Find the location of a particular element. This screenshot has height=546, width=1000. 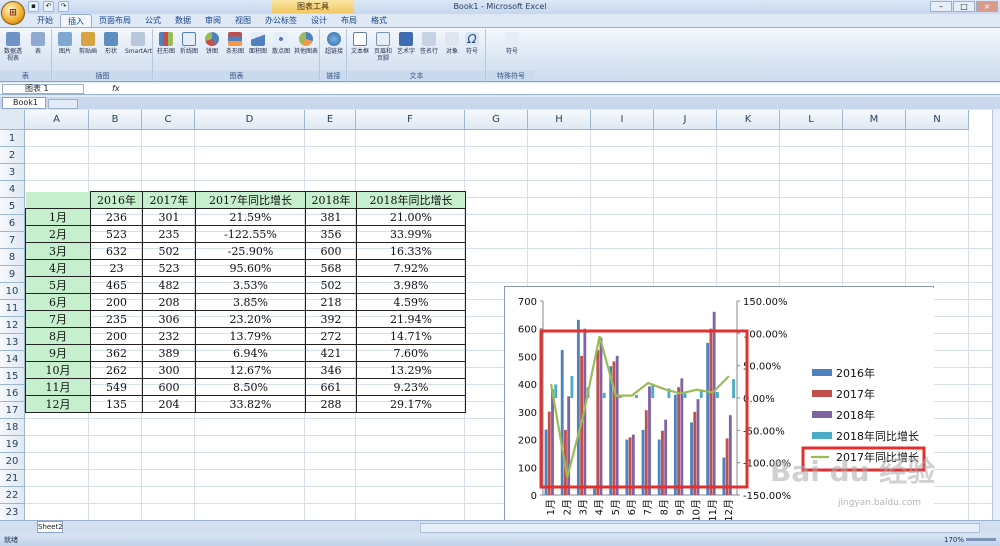

row-header-5: 5 is located at coordinates (12, 206).